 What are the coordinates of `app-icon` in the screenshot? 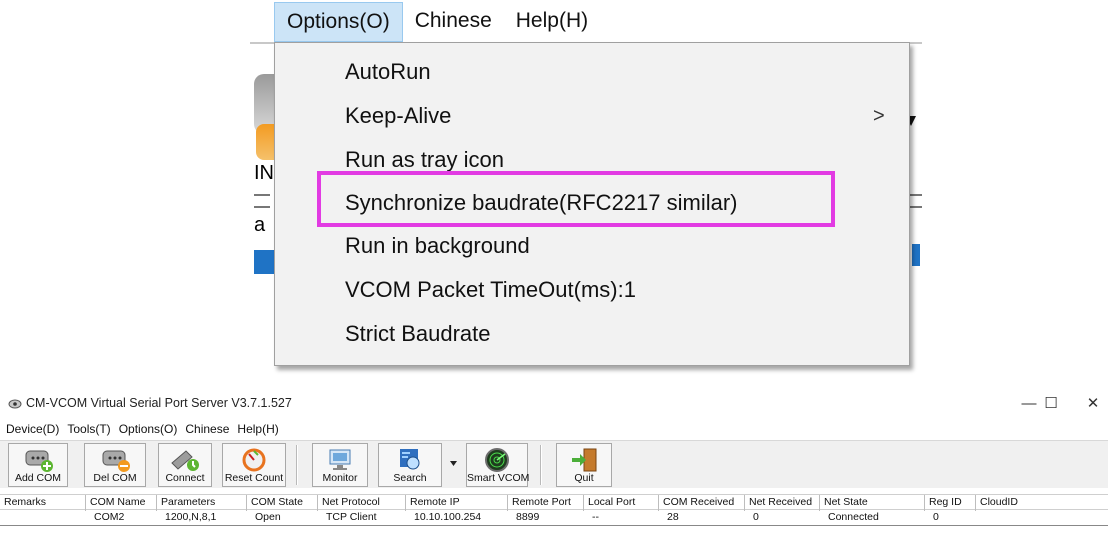 It's located at (15, 404).